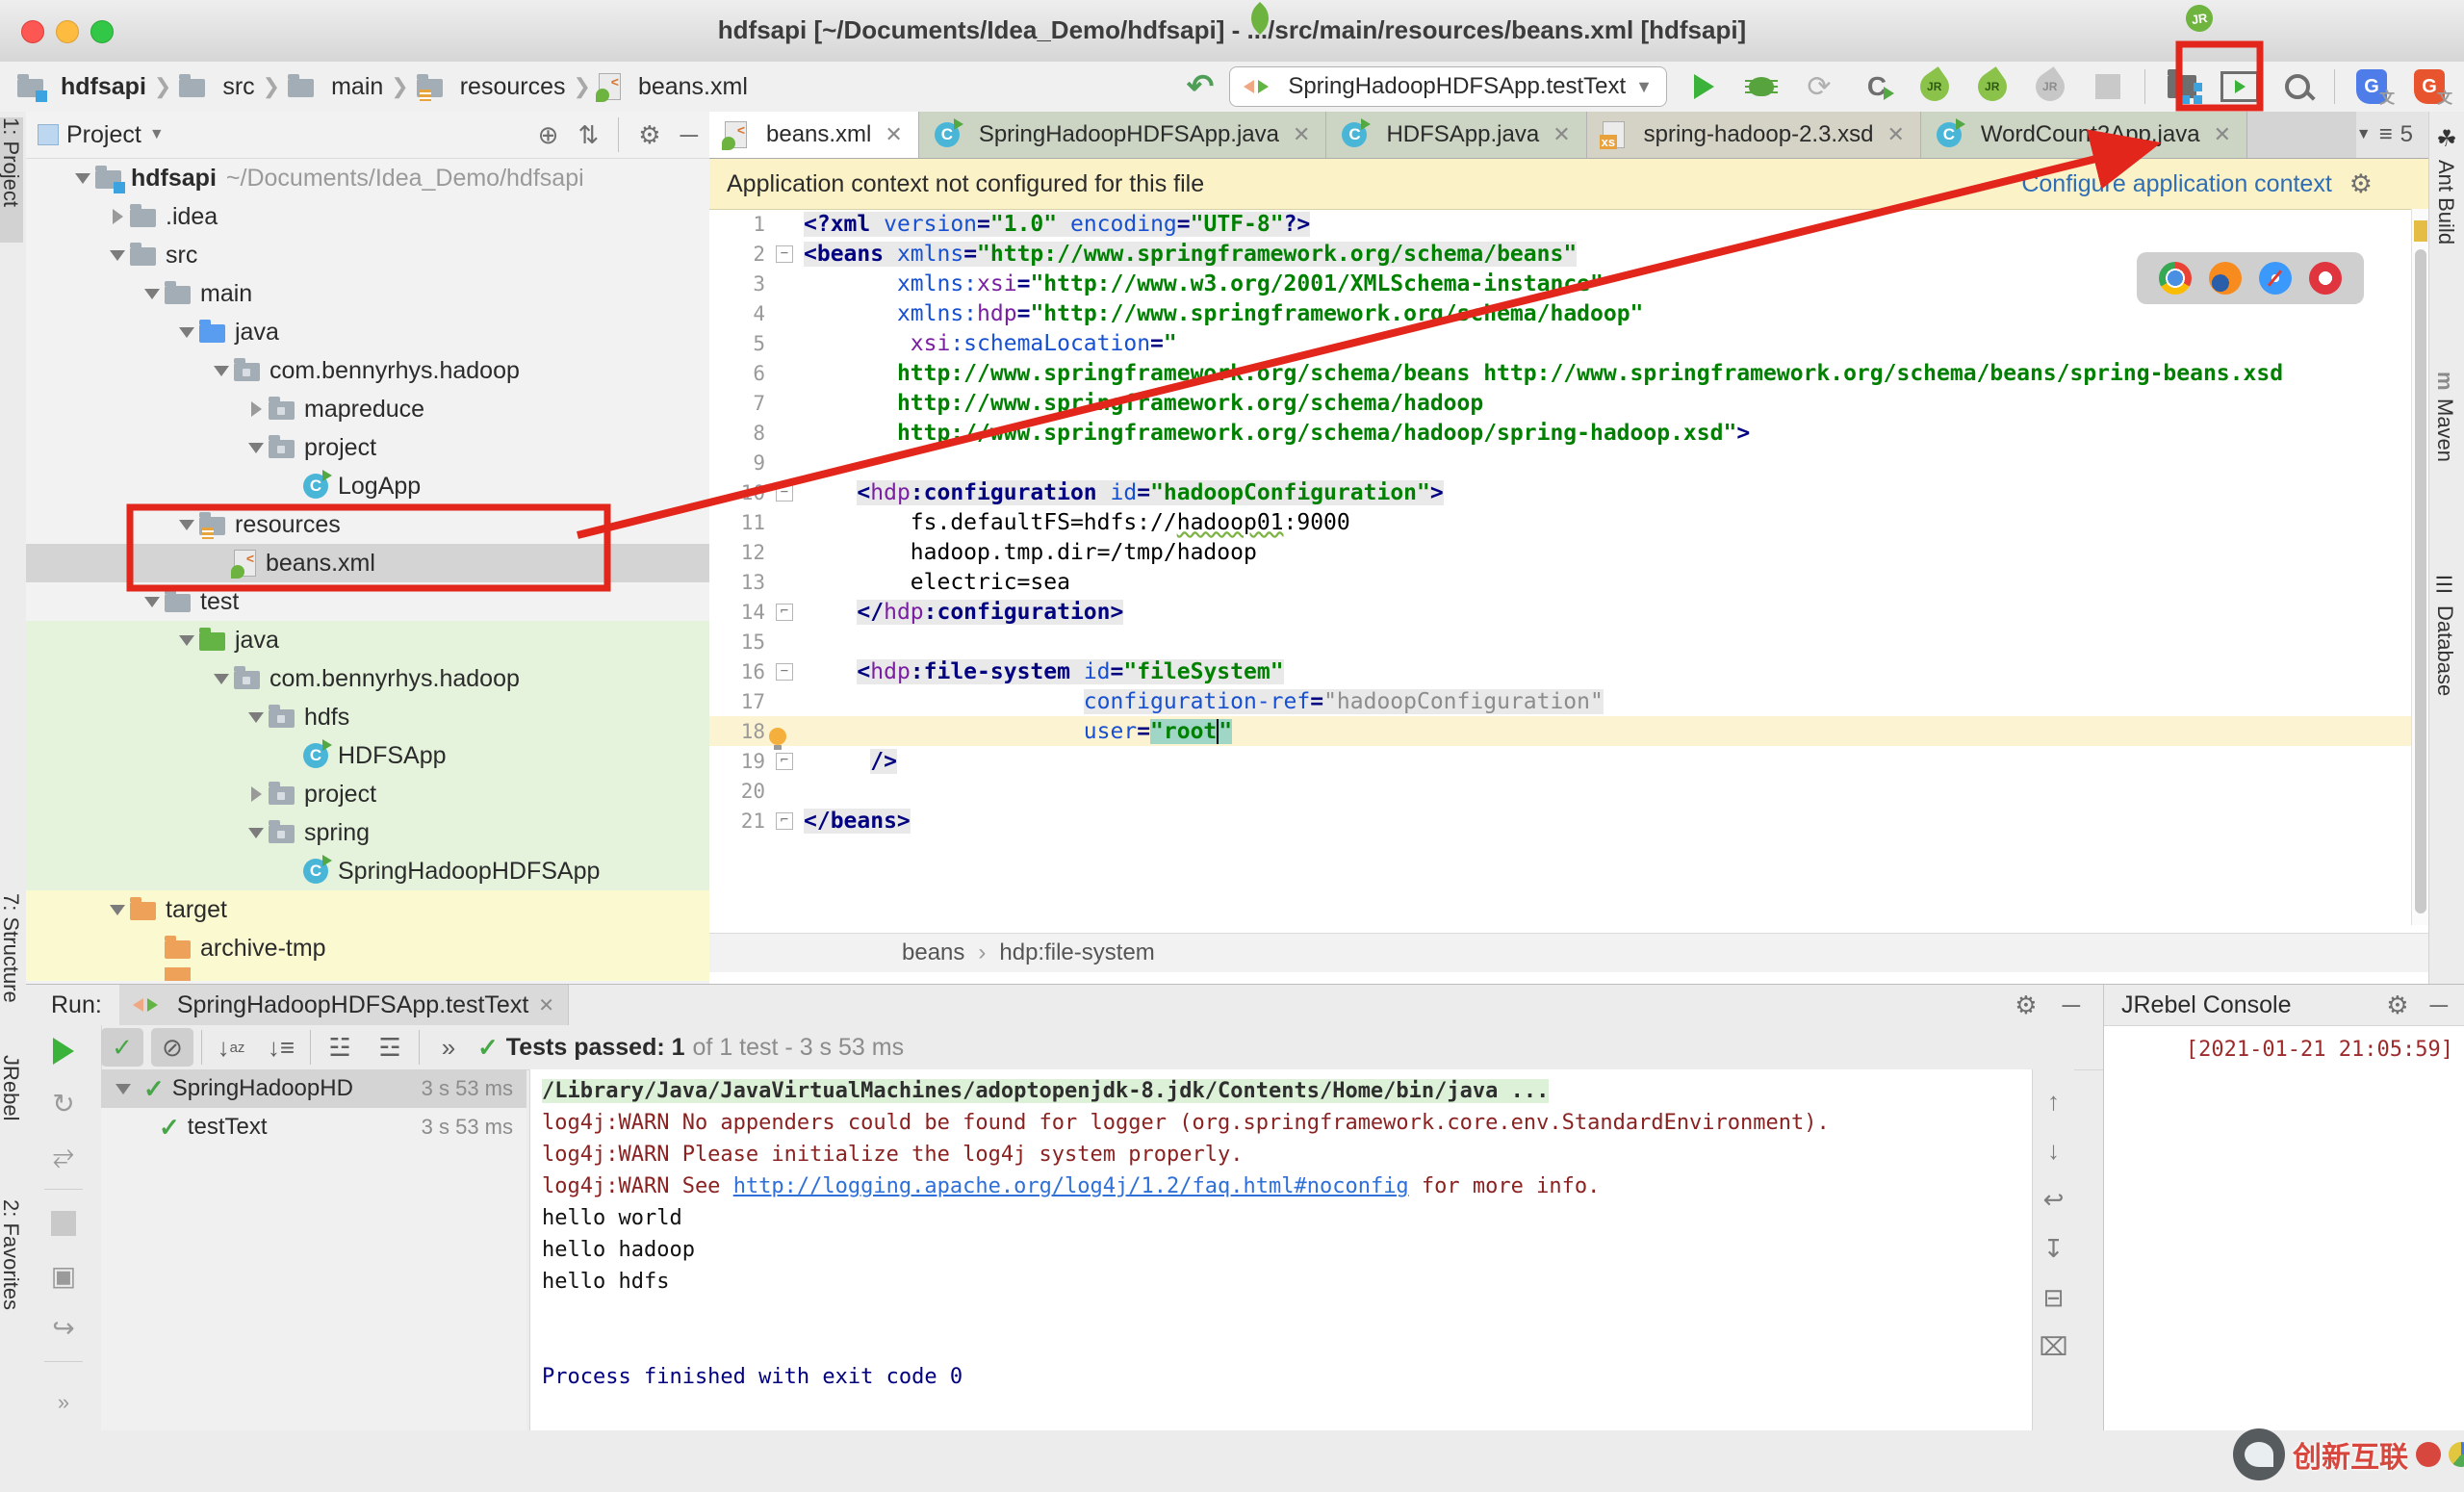 Image resolution: width=2464 pixels, height=1492 pixels. I want to click on opera-icon, so click(2325, 278).